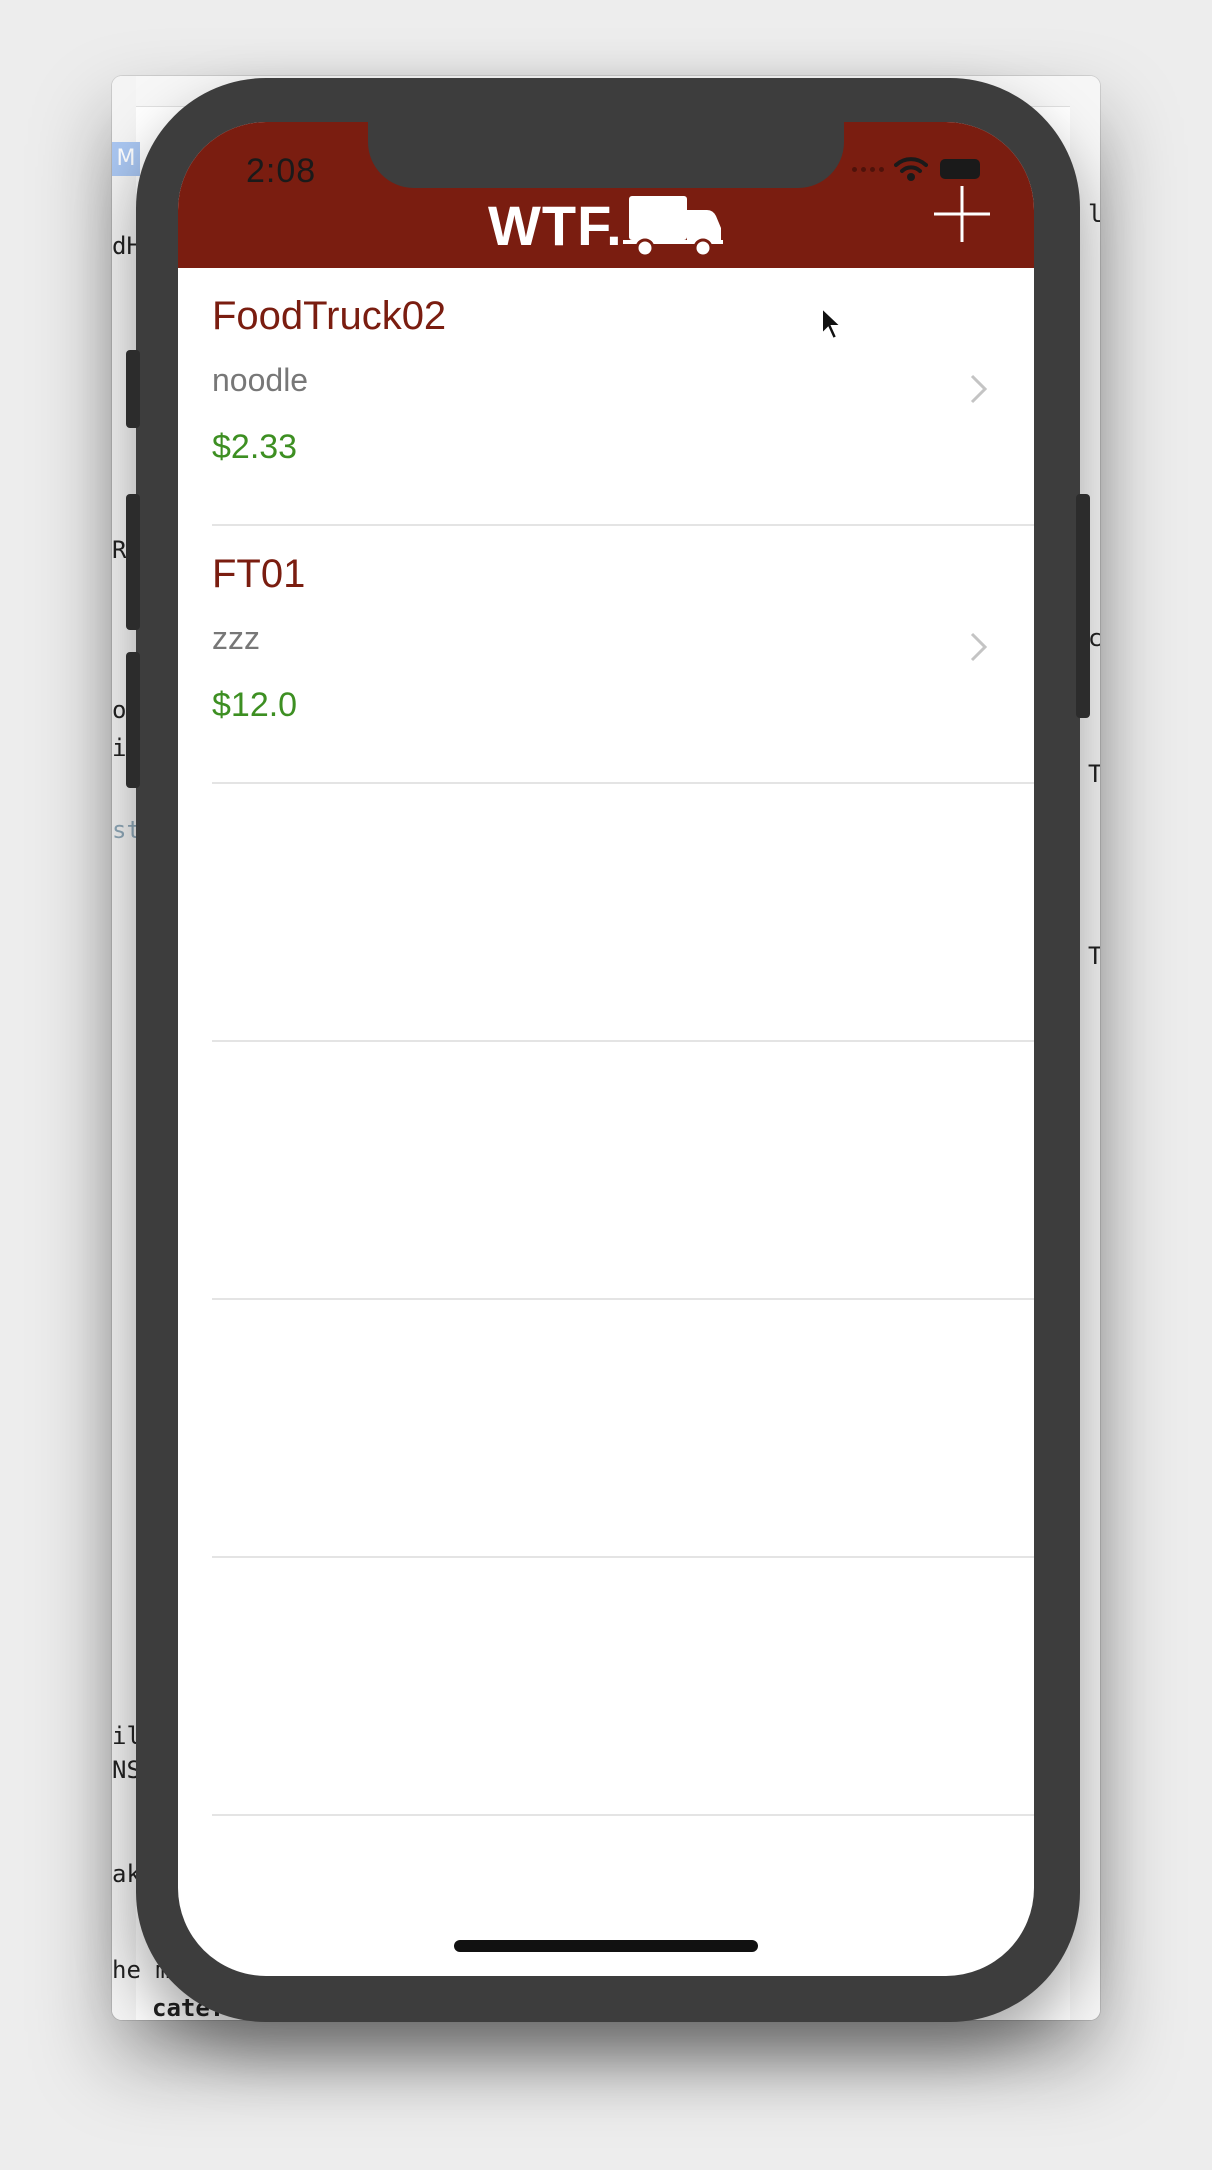 The image size is (1212, 2170). What do you see at coordinates (133, 720) in the screenshot?
I see `volume-down-button` at bounding box center [133, 720].